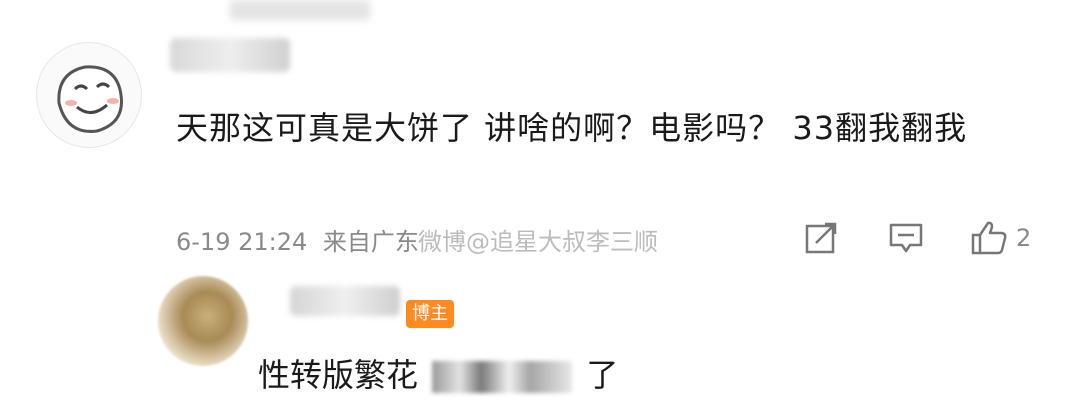 This screenshot has height=406, width=1080. I want to click on share-button, so click(821, 238).